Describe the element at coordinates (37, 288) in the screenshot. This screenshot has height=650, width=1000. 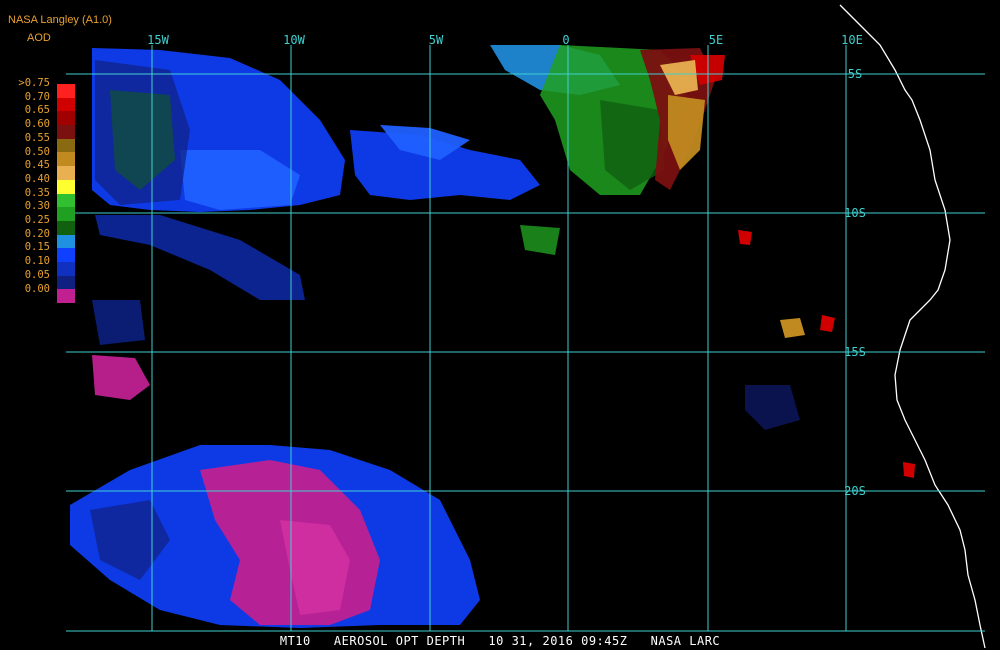
I see `legend-label: 0.00` at that location.